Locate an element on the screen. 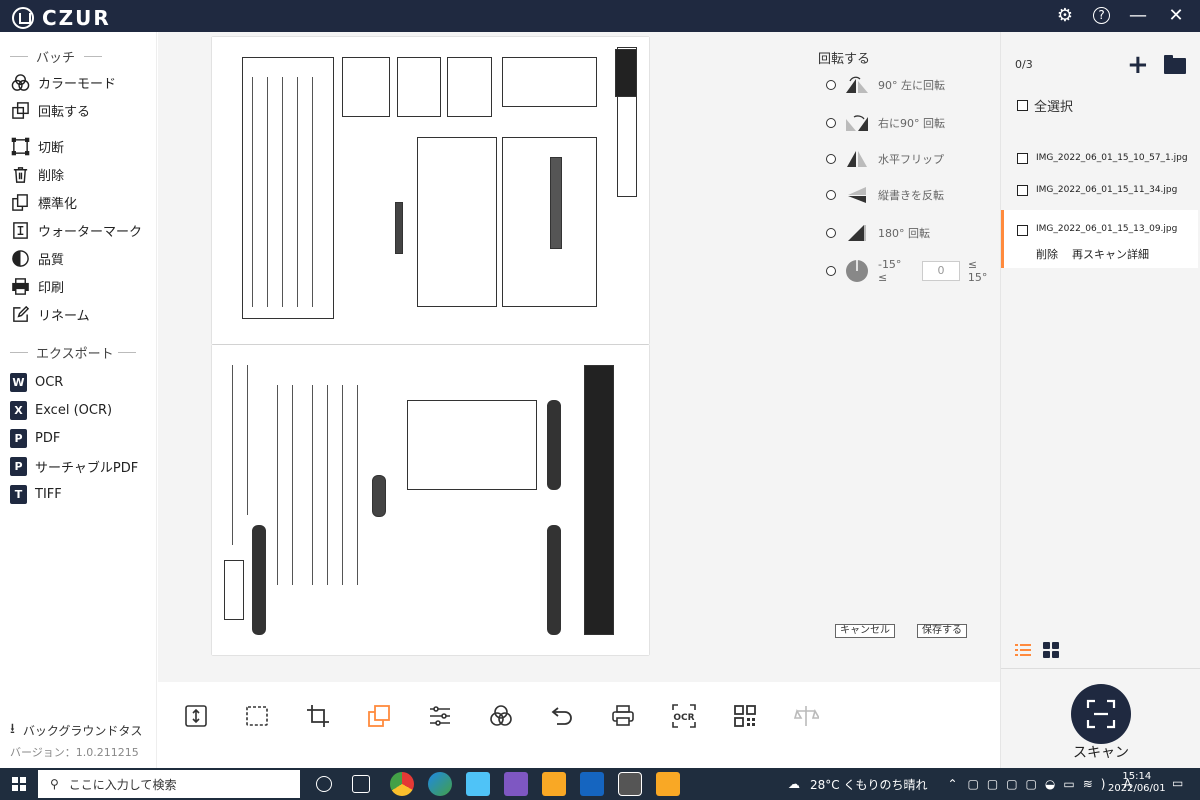 Image resolution: width=1200 pixels, height=800 pixels. edge-icon is located at coordinates (440, 784).